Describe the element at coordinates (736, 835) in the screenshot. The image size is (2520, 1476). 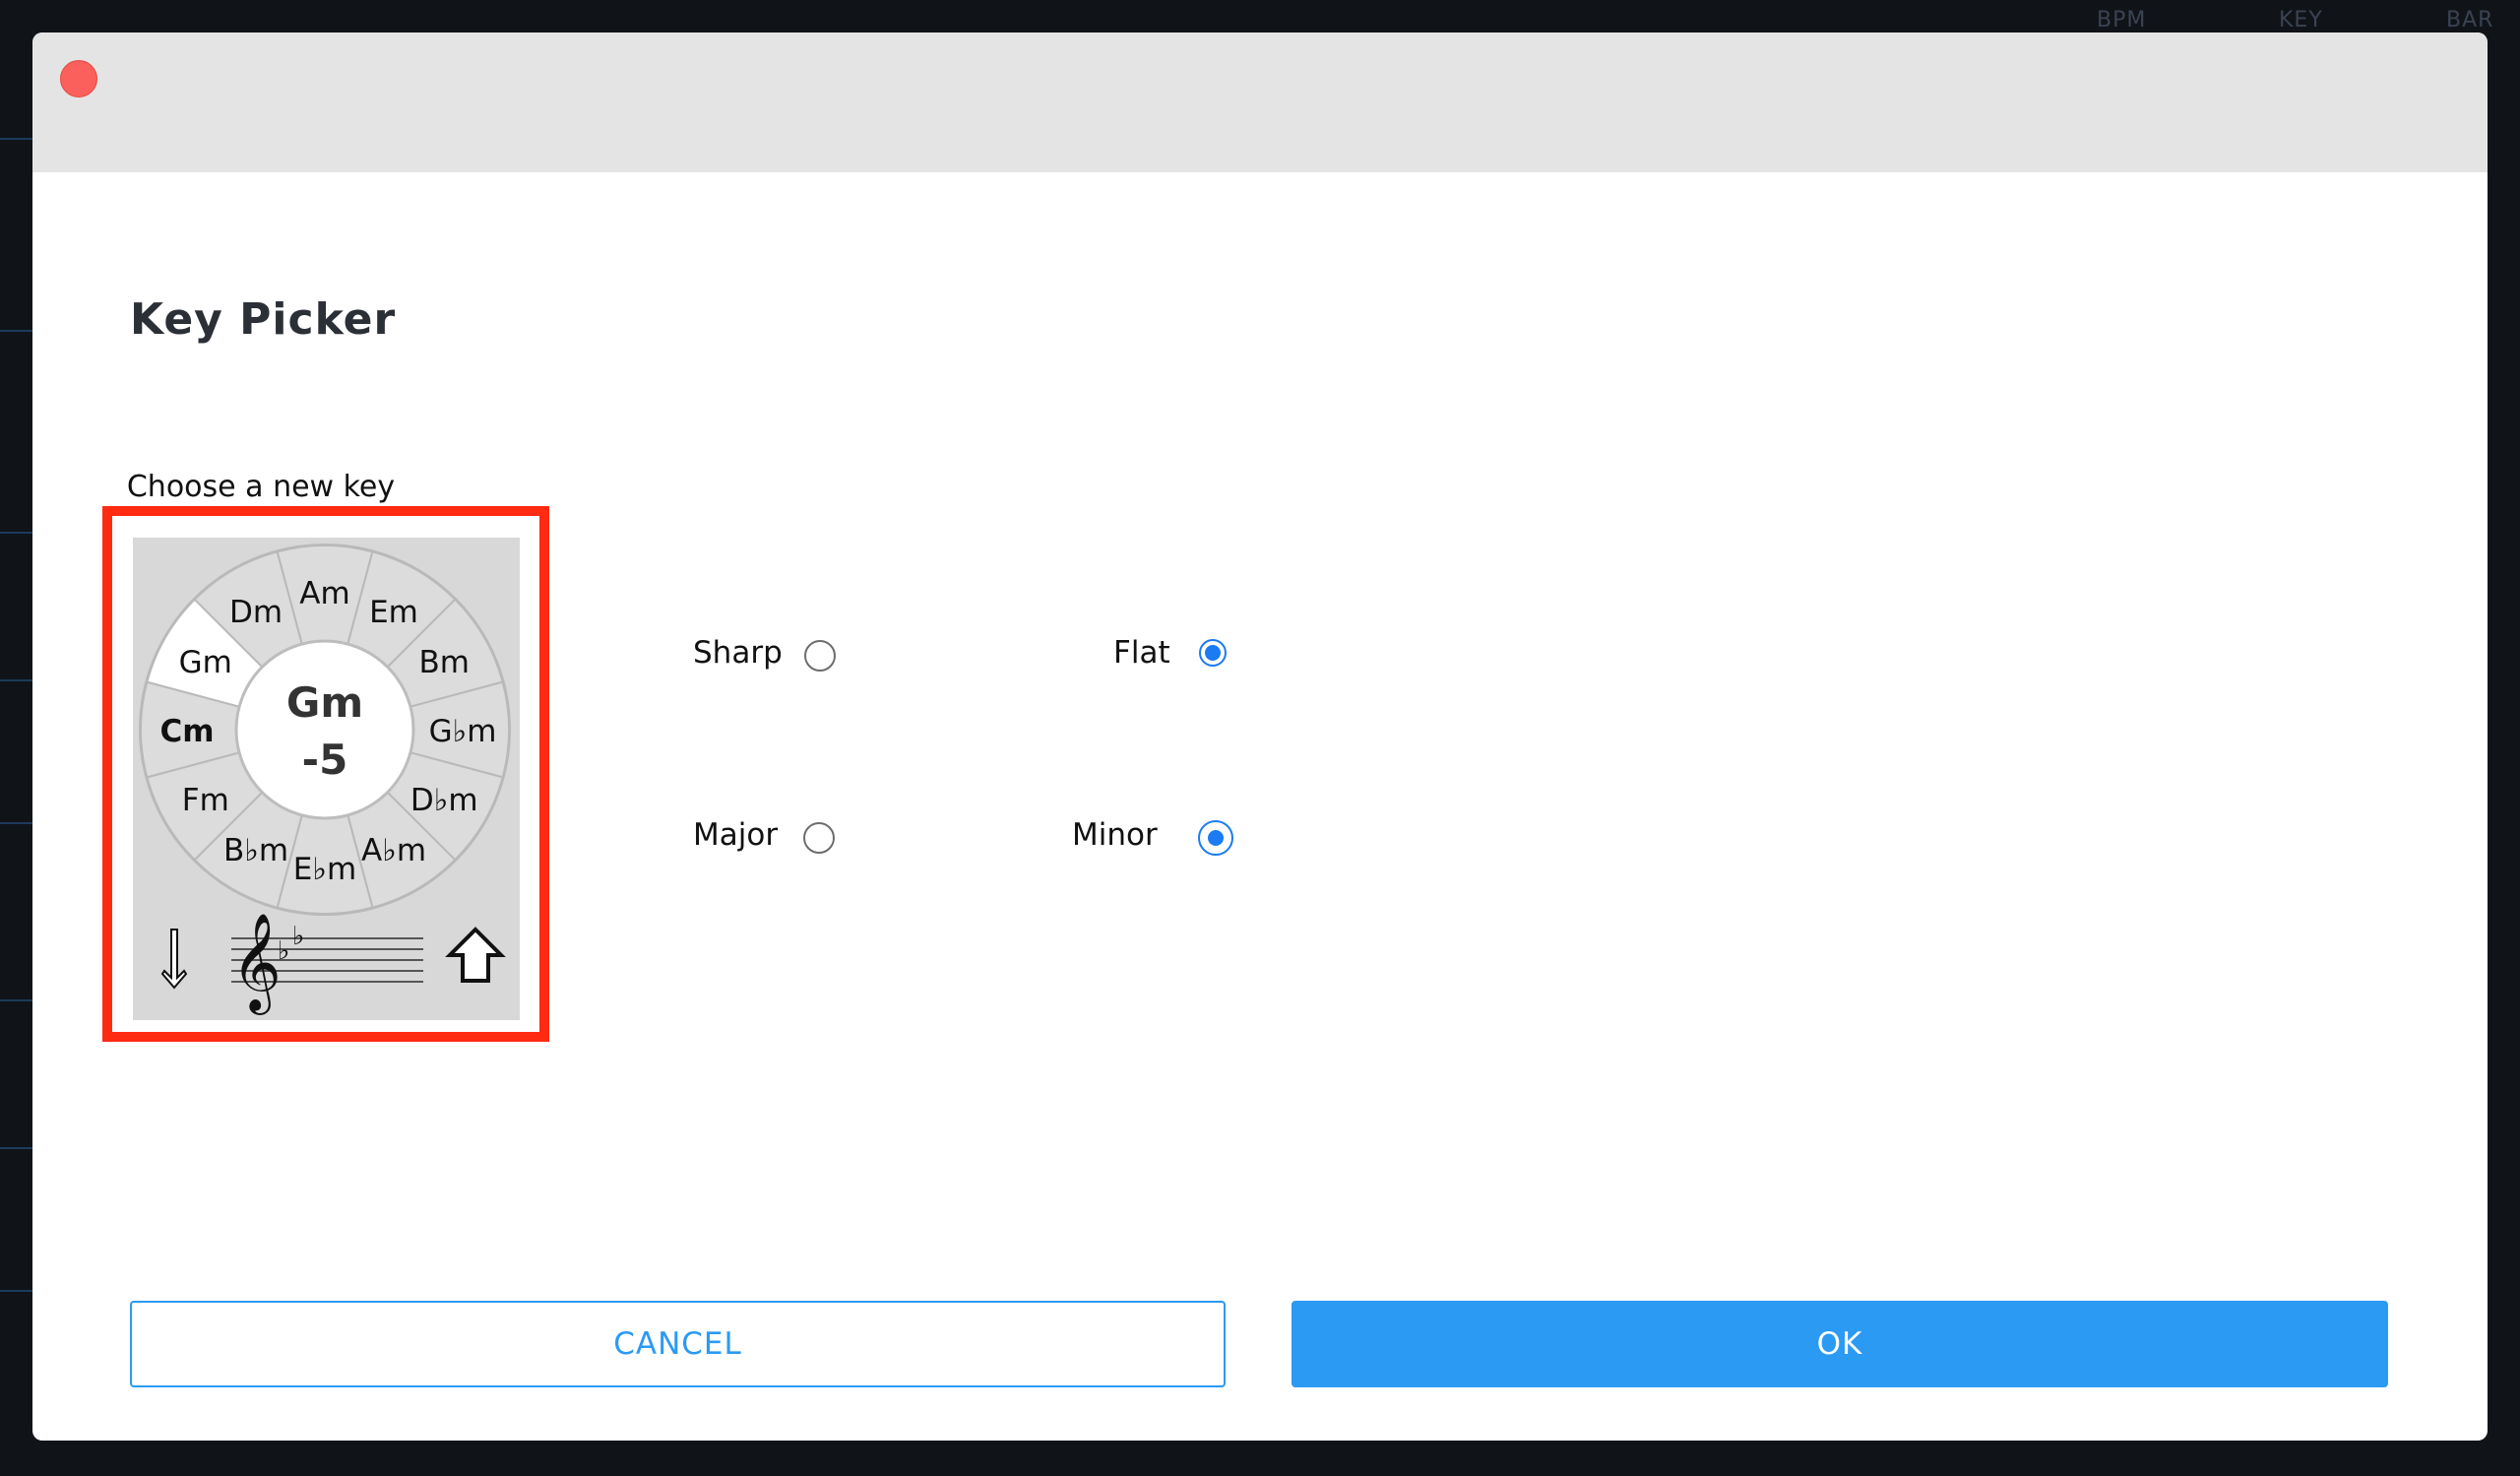
I see `major-label: Major` at that location.